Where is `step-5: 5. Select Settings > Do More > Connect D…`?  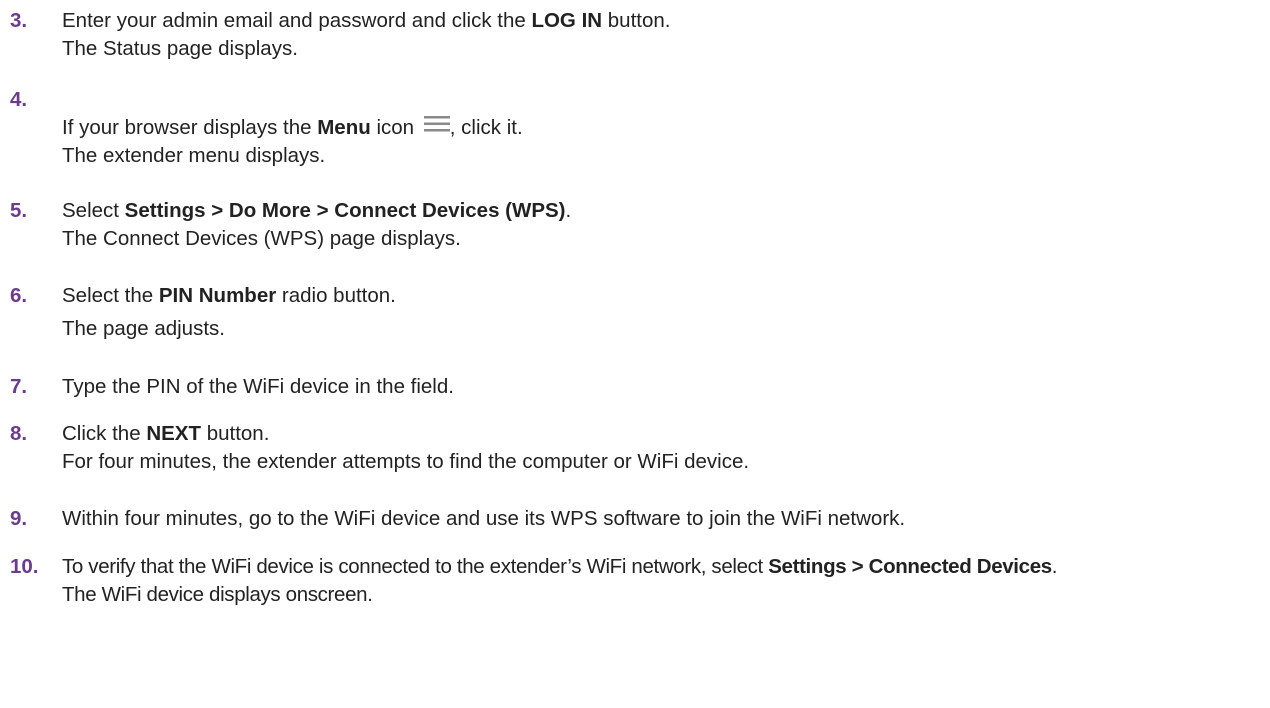 step-5: 5. Select Settings > Do More > Connect D… is located at coordinates (635, 225).